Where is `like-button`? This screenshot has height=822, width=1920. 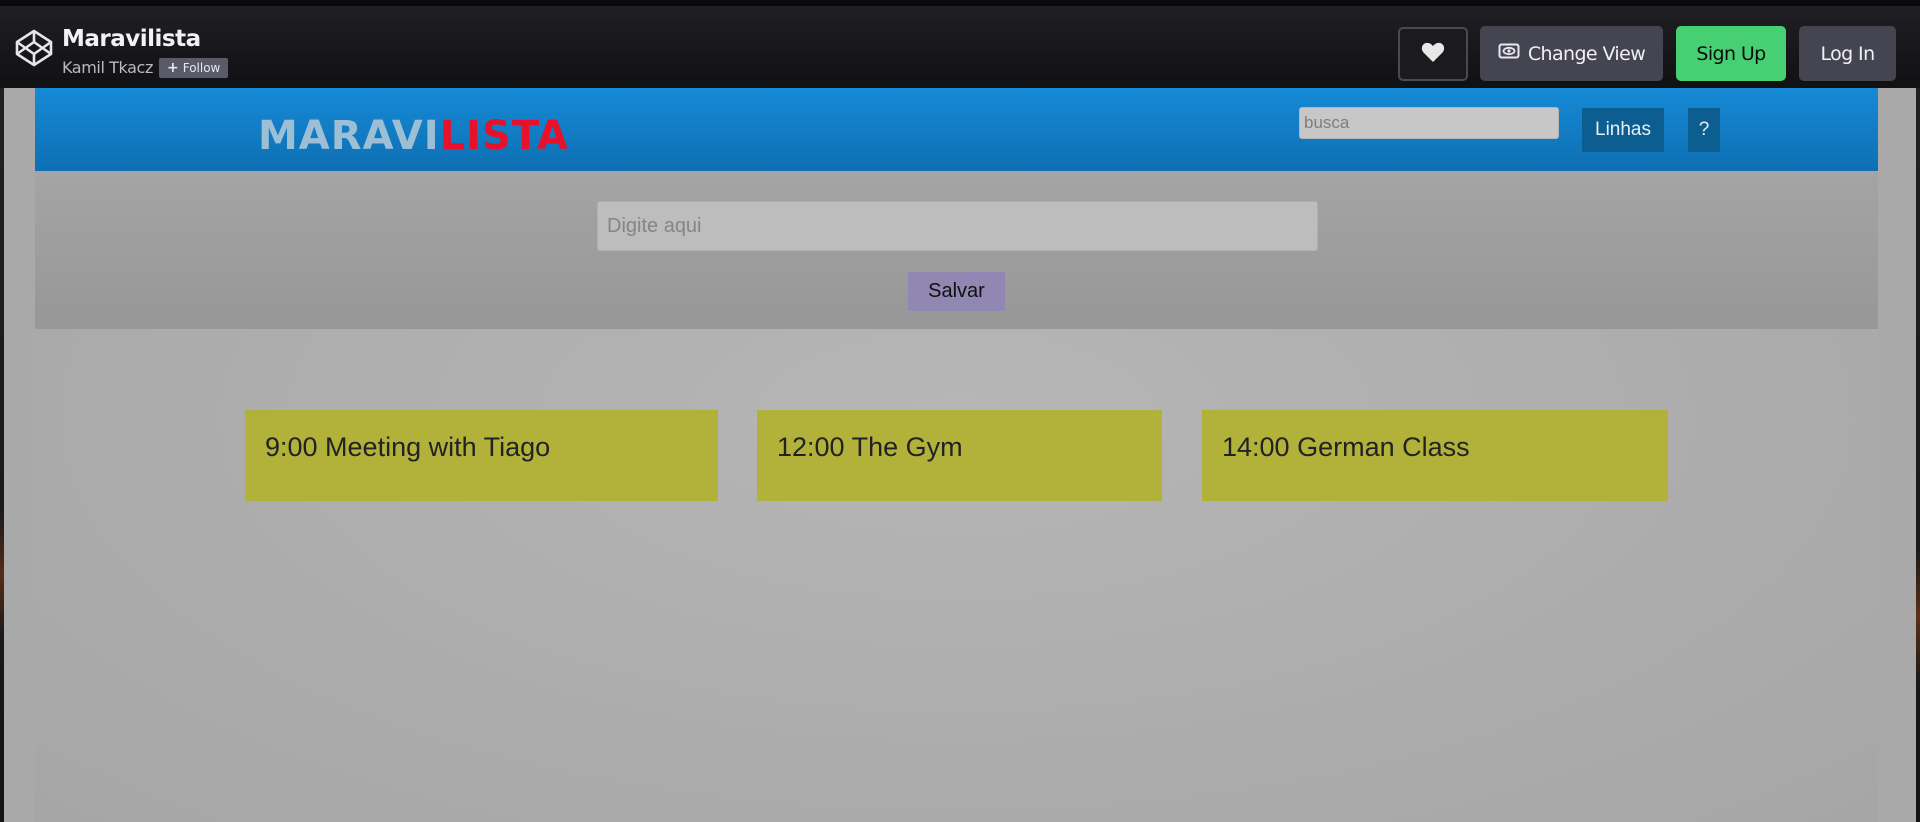 like-button is located at coordinates (1433, 54).